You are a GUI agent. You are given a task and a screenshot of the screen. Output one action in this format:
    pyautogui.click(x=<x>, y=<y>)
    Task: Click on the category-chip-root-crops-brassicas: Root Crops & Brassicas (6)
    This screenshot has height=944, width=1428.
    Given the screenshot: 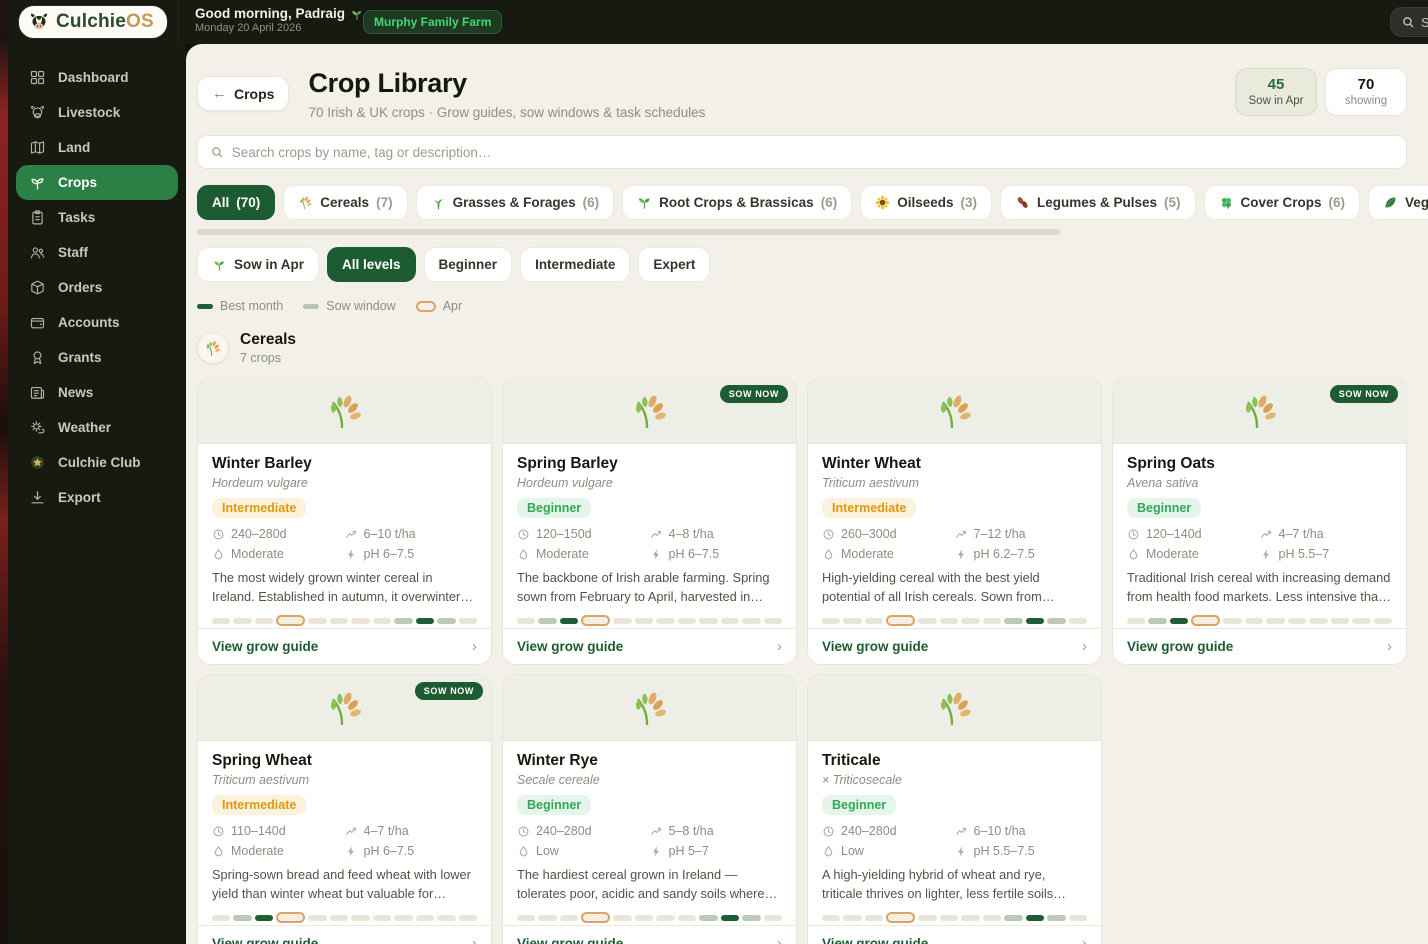 What is the action you would take?
    pyautogui.click(x=737, y=202)
    